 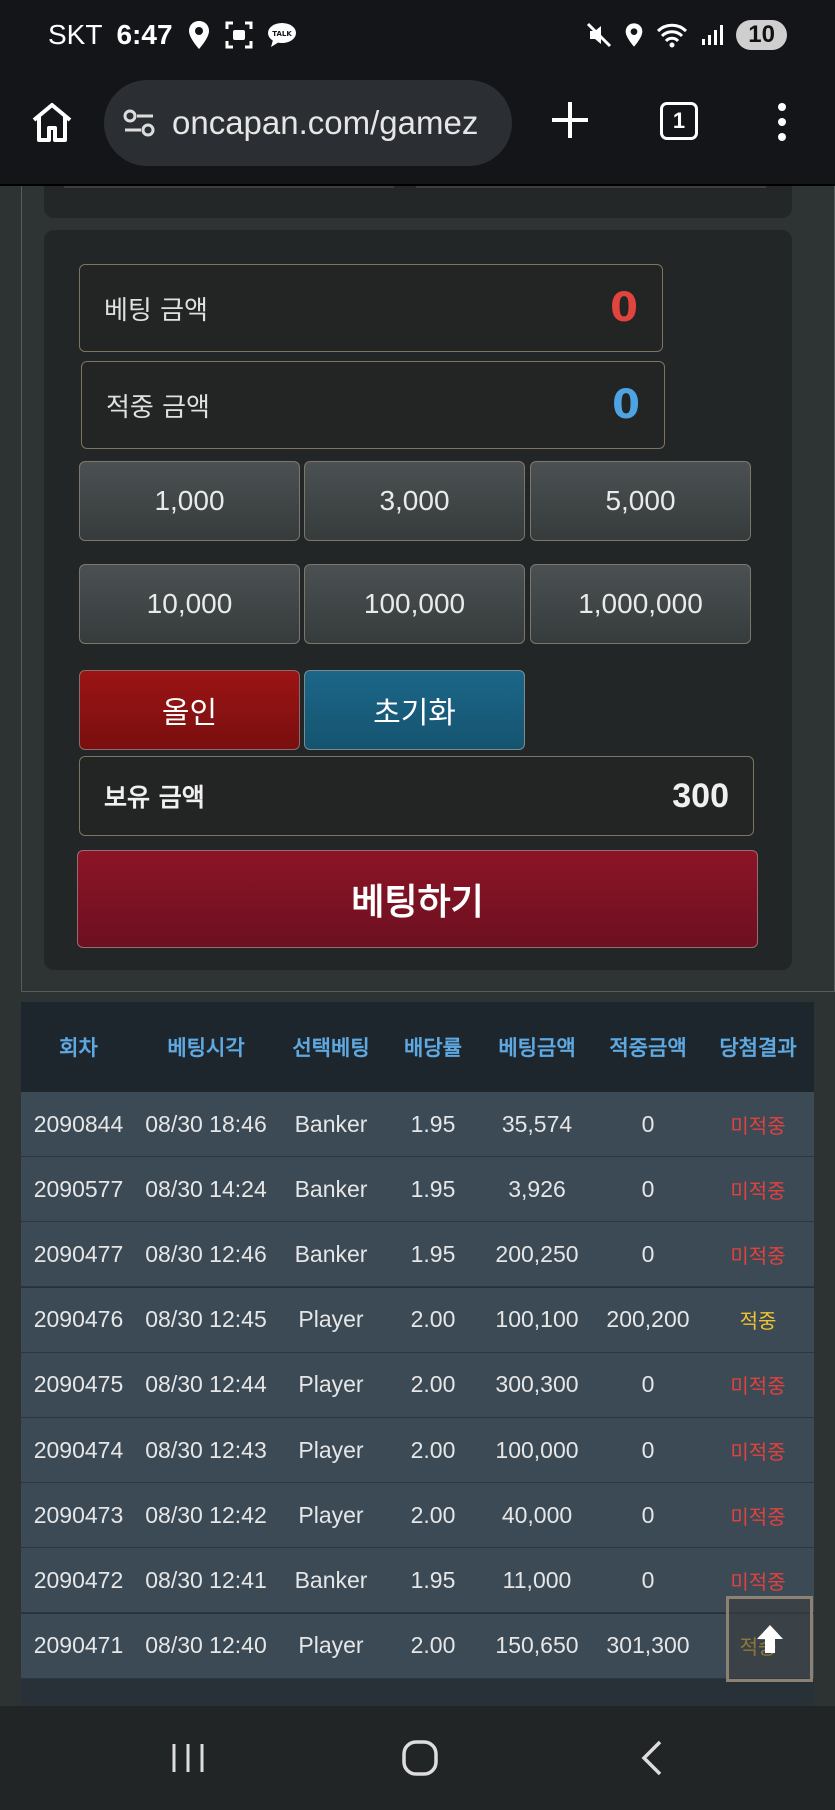 What do you see at coordinates (758, 1048) in the screenshot?
I see `header-result: 당첨결과` at bounding box center [758, 1048].